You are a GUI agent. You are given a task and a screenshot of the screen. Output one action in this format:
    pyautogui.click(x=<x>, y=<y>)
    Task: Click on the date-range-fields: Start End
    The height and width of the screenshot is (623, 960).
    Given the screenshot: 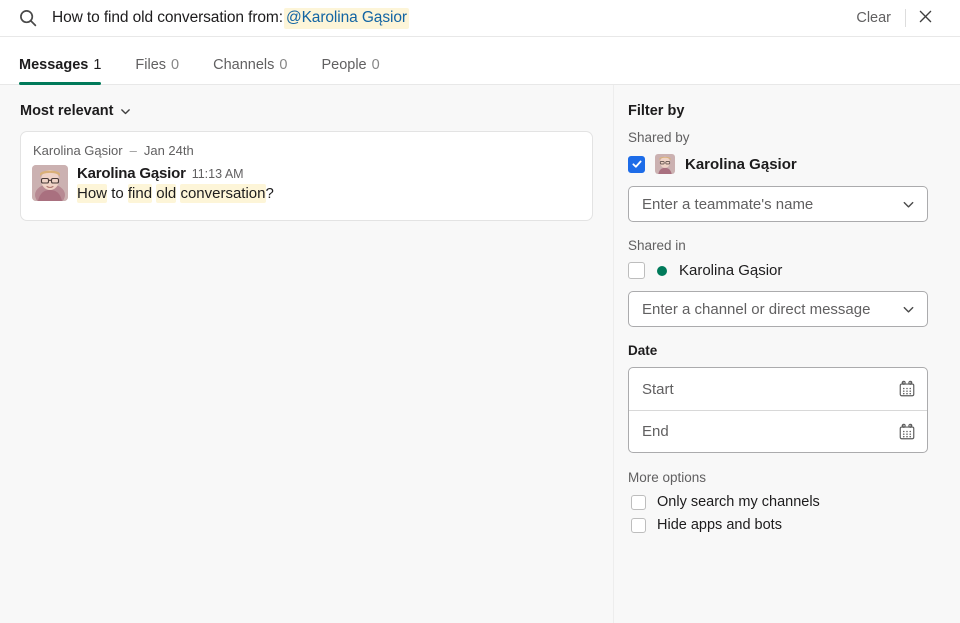 What is the action you would take?
    pyautogui.click(x=778, y=410)
    